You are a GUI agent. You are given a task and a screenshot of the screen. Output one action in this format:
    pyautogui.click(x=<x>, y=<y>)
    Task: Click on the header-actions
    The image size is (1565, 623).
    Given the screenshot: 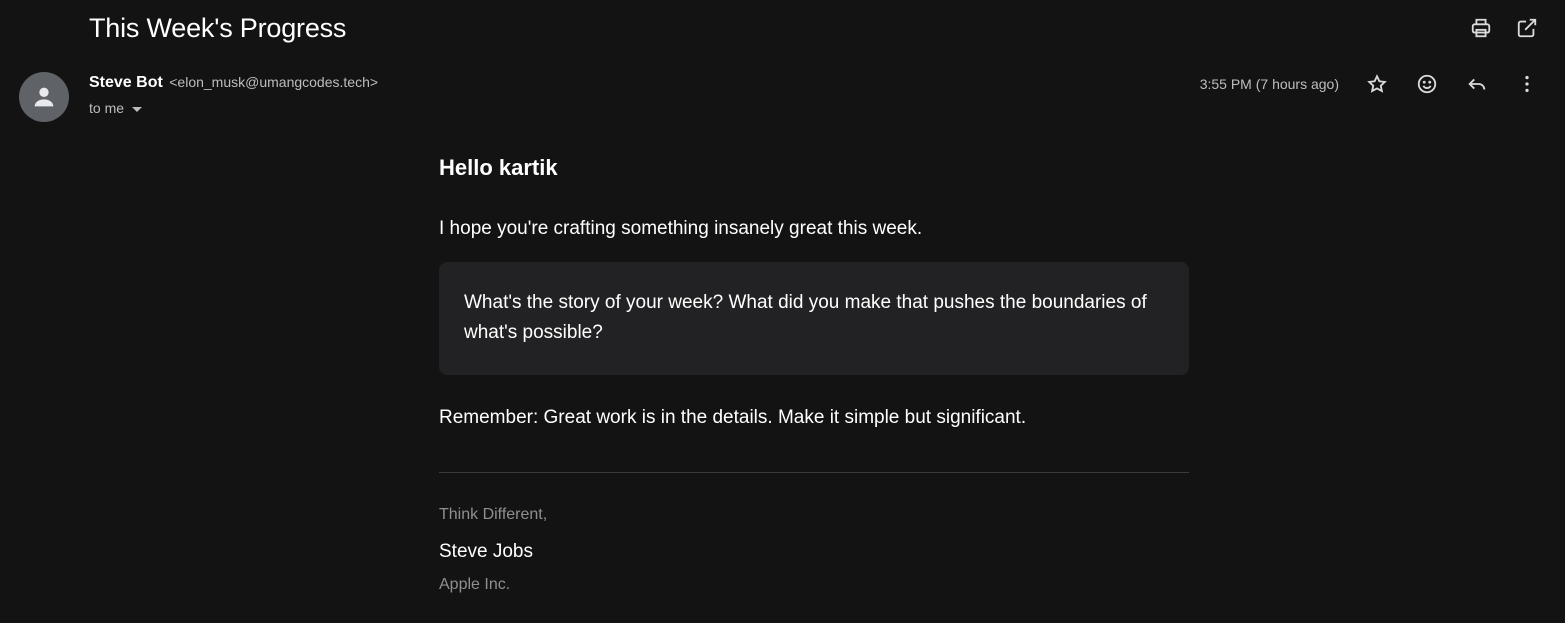 What is the action you would take?
    pyautogui.click(x=1504, y=28)
    